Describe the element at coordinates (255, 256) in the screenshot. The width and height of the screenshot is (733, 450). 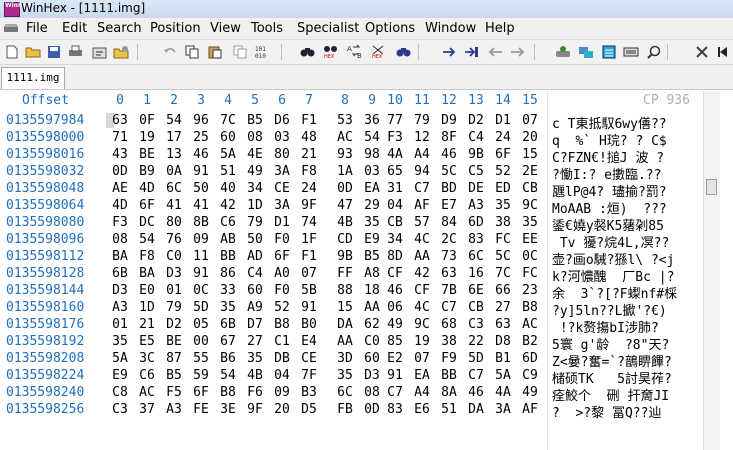
I see `hex-byte: AD` at that location.